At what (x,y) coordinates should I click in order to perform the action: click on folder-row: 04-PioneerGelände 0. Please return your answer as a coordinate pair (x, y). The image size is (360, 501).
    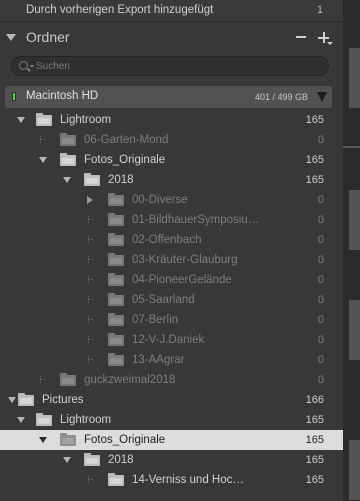
    Looking at the image, I should click on (171, 280).